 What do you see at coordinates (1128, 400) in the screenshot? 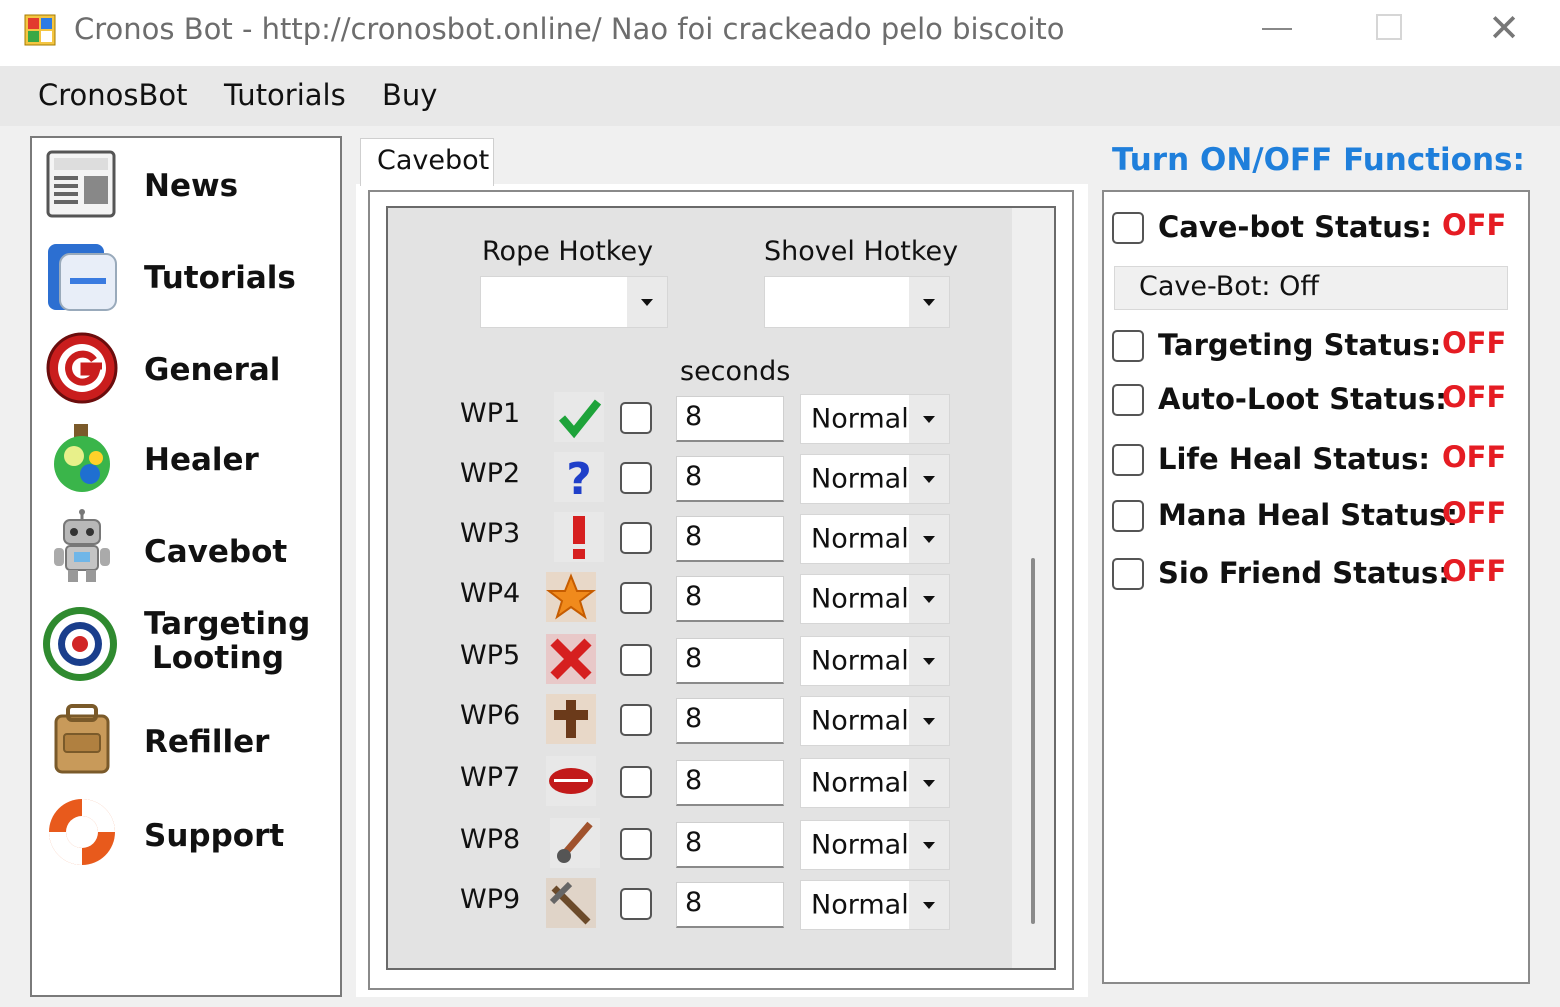
I see `auto-loot-status-checkbox` at bounding box center [1128, 400].